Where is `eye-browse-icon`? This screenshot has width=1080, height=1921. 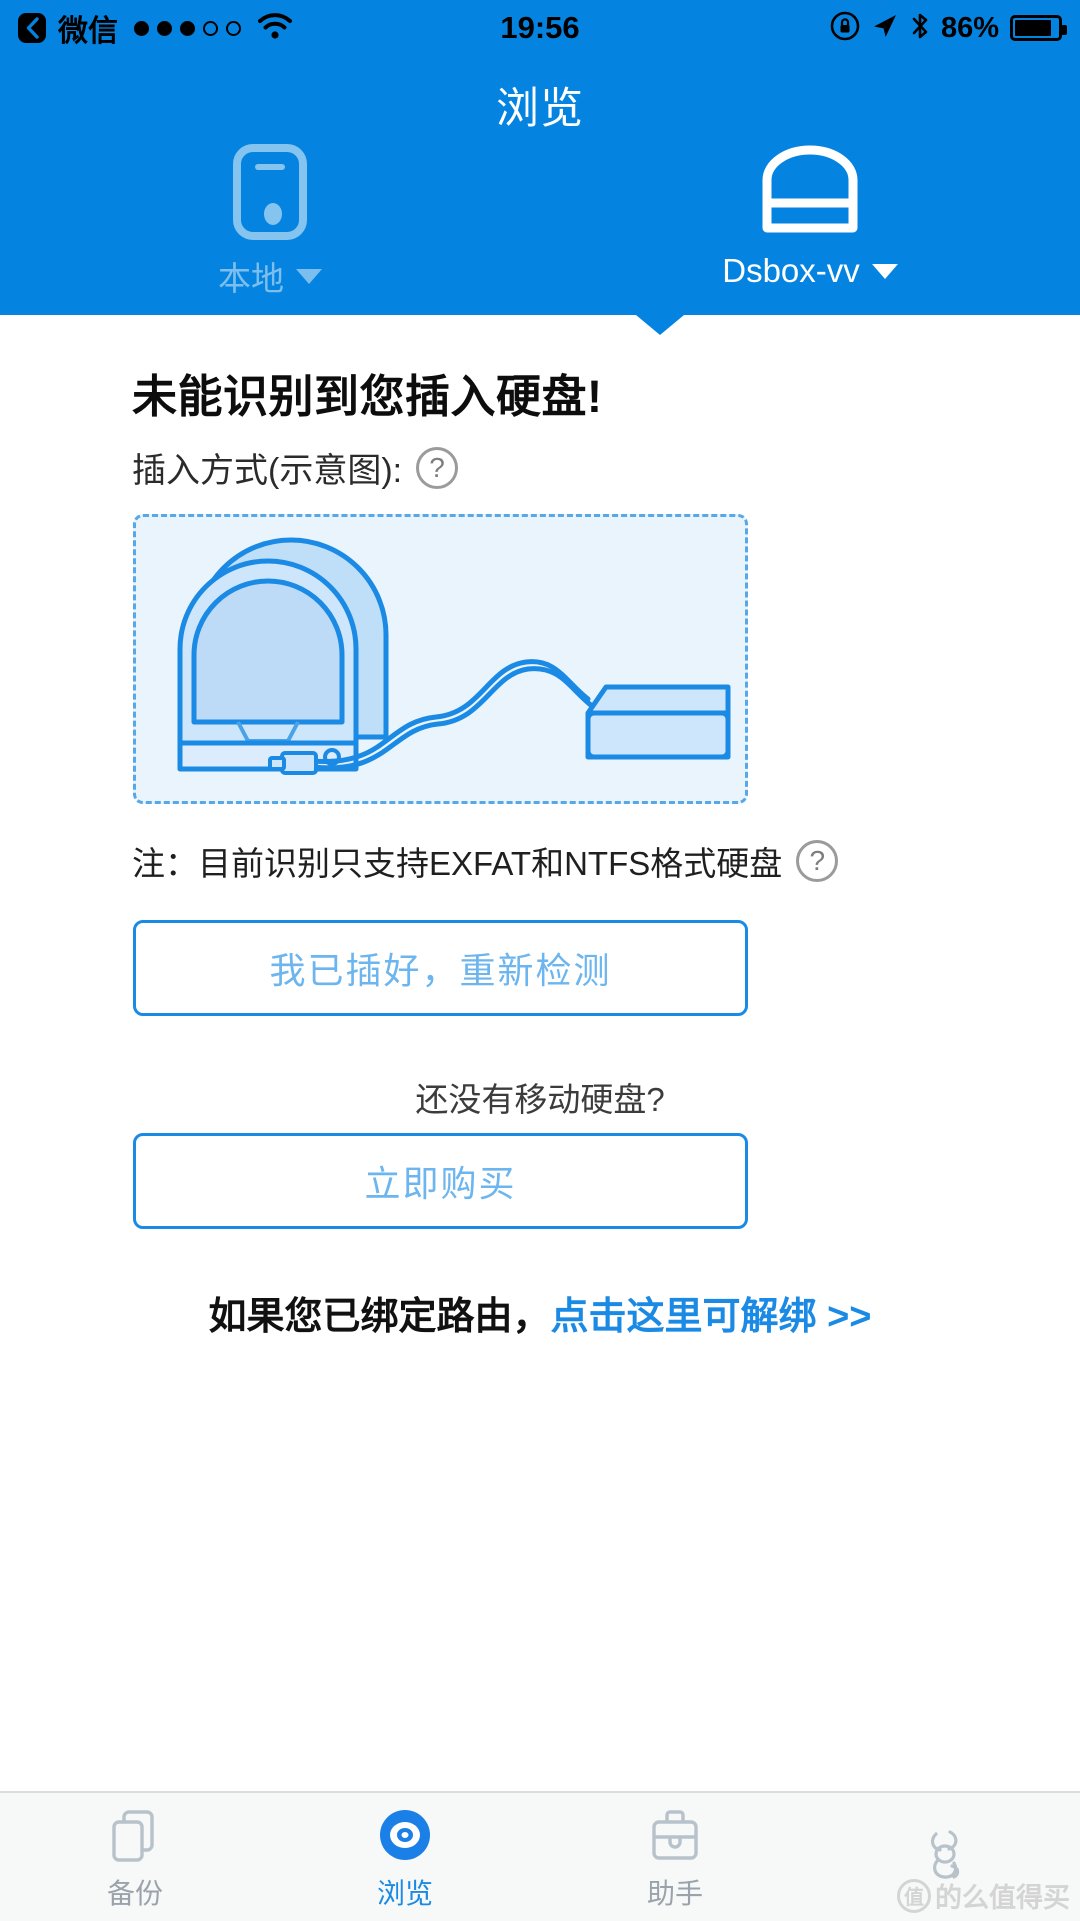 eye-browse-icon is located at coordinates (405, 1833).